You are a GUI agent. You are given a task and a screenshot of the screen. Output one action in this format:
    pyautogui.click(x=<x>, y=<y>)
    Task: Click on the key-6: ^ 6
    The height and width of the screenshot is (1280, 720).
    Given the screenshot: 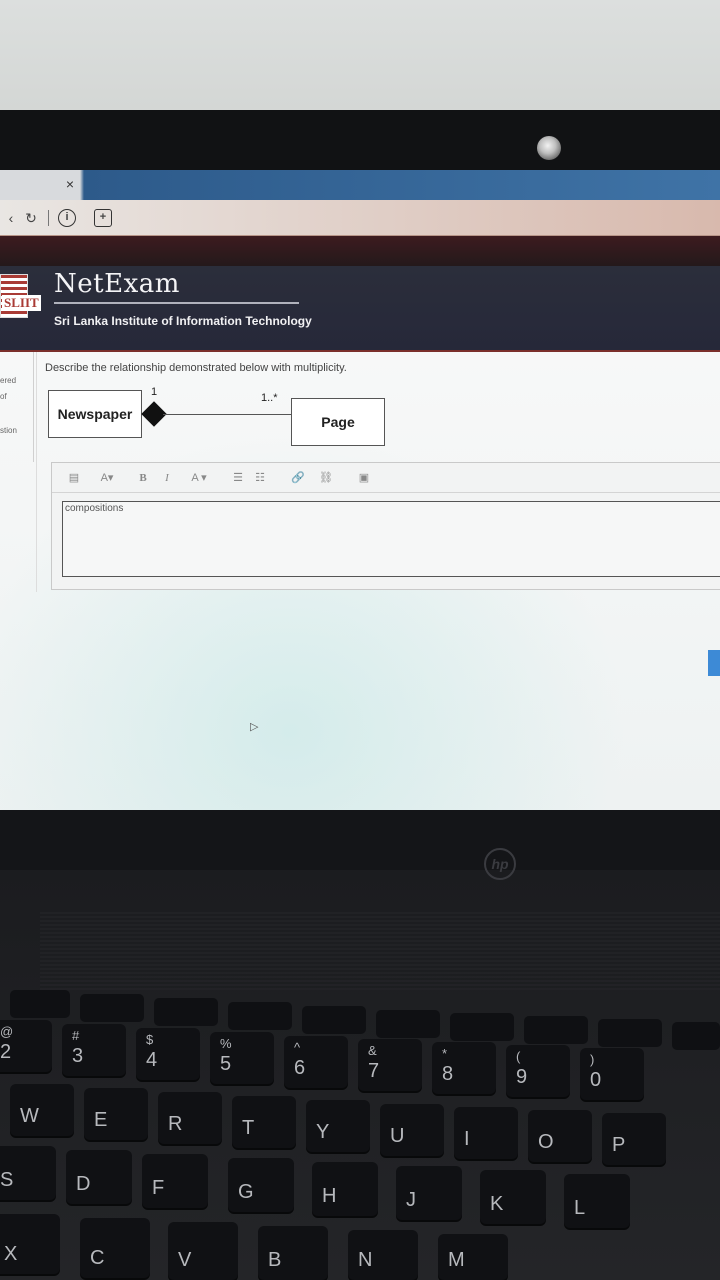 What is the action you would take?
    pyautogui.click(x=316, y=1062)
    